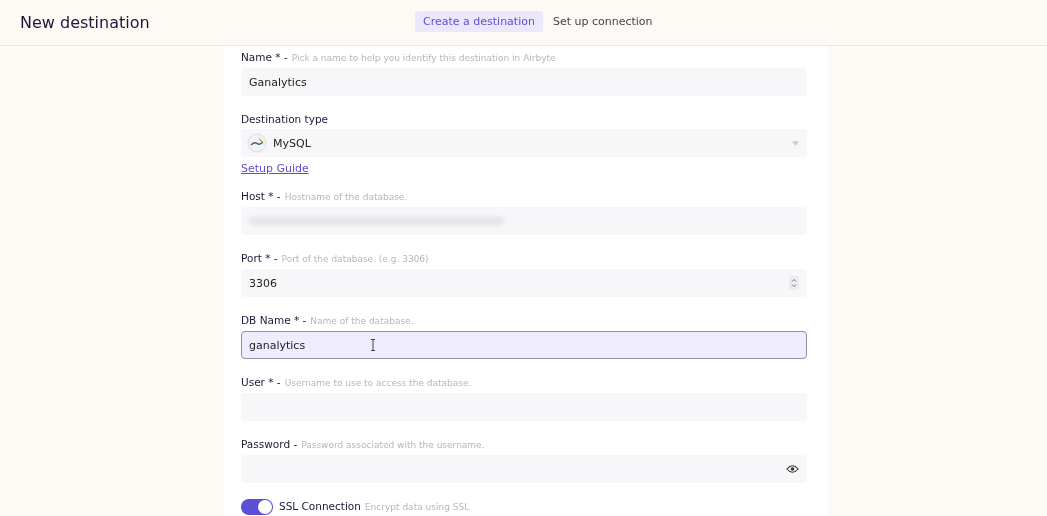  Describe the element at coordinates (479, 21) in the screenshot. I see `step-tab: Create a destination` at that location.